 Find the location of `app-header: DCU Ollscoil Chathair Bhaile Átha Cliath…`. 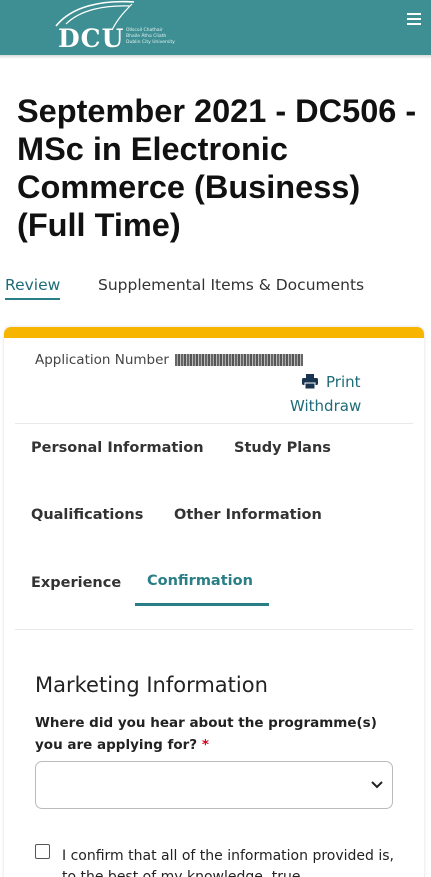

app-header: DCU Ollscoil Chathair Bhaile Átha Cliath… is located at coordinates (215, 27).